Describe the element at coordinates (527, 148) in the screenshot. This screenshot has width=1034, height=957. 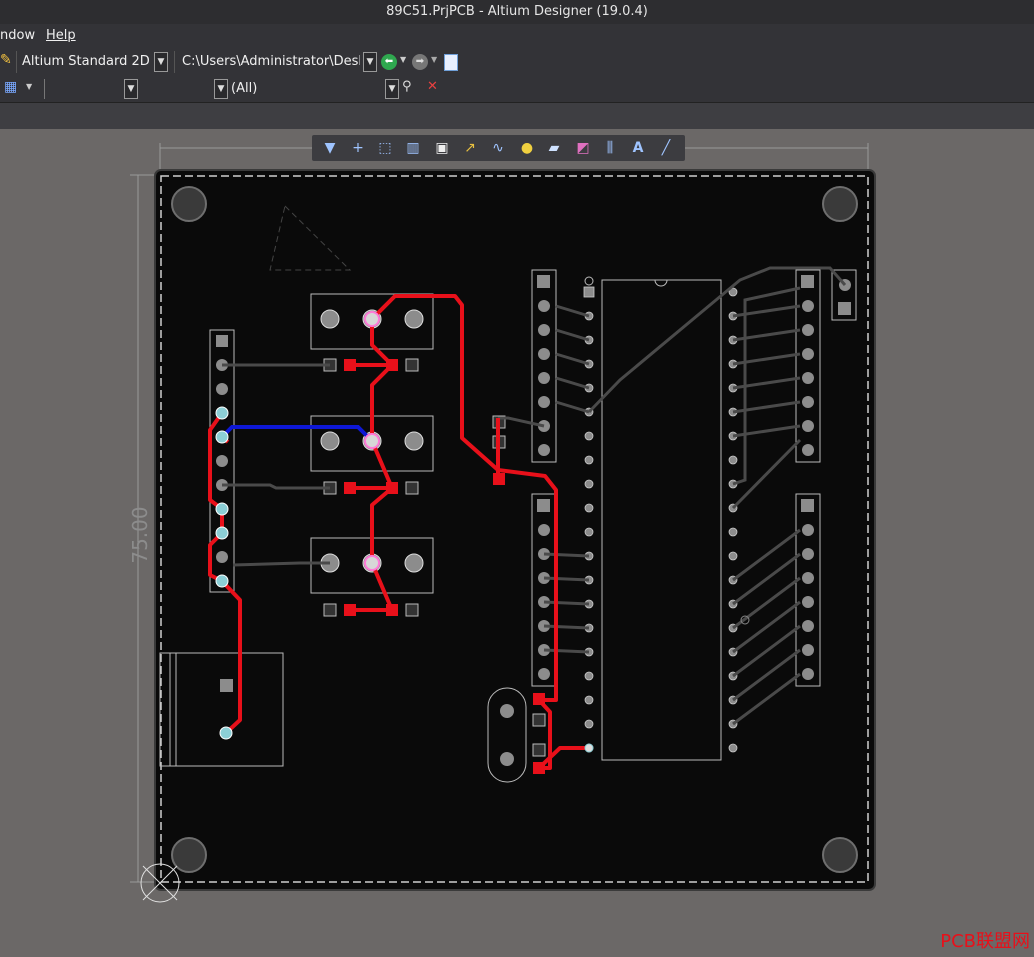
I see `via-icon: ●` at that location.